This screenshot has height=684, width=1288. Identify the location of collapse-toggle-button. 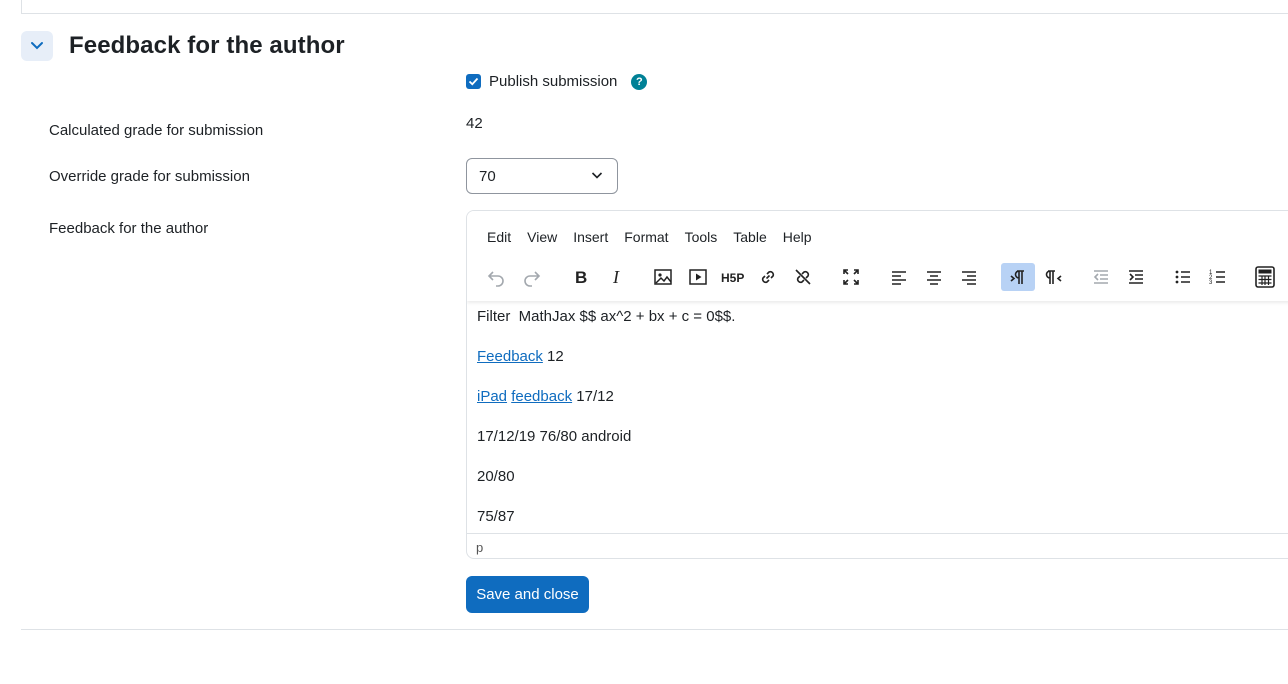
(37, 46).